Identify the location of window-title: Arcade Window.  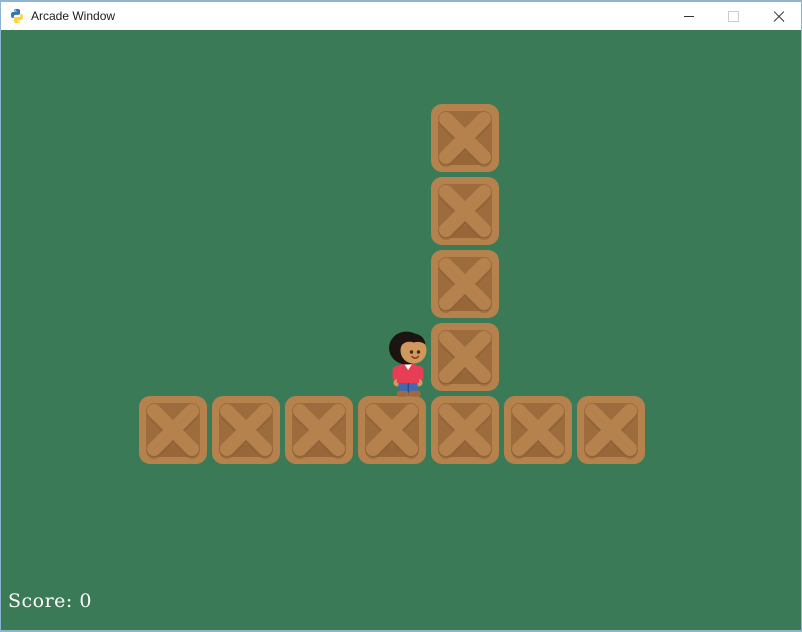
(73, 16).